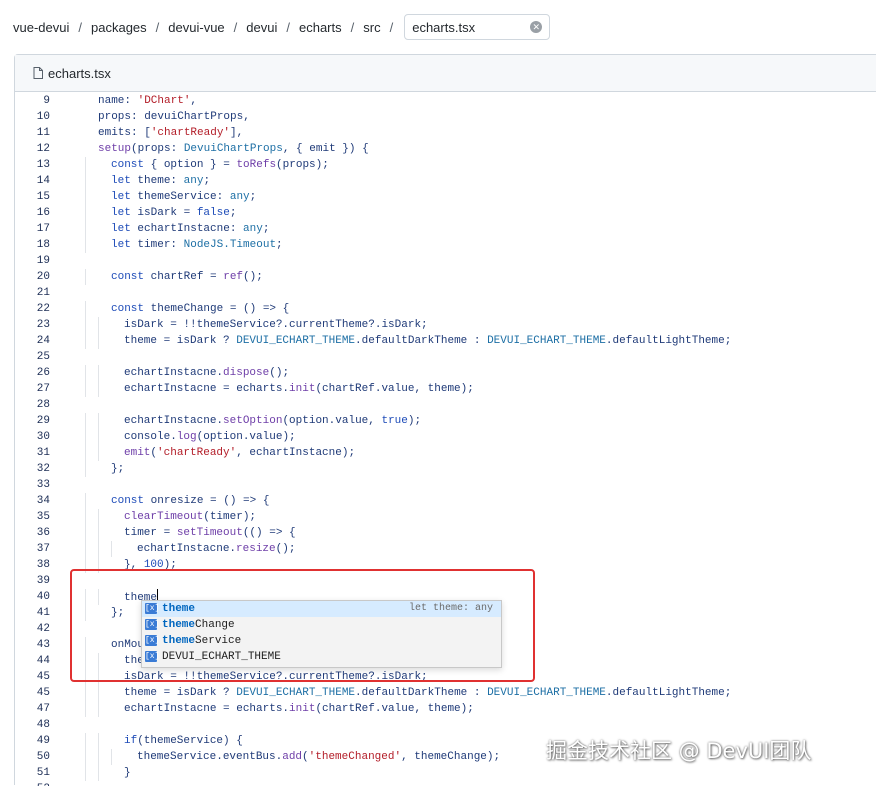 This screenshot has height=786, width=876. What do you see at coordinates (174, 117) in the screenshot?
I see `code-text: props: devuiChartProps,` at bounding box center [174, 117].